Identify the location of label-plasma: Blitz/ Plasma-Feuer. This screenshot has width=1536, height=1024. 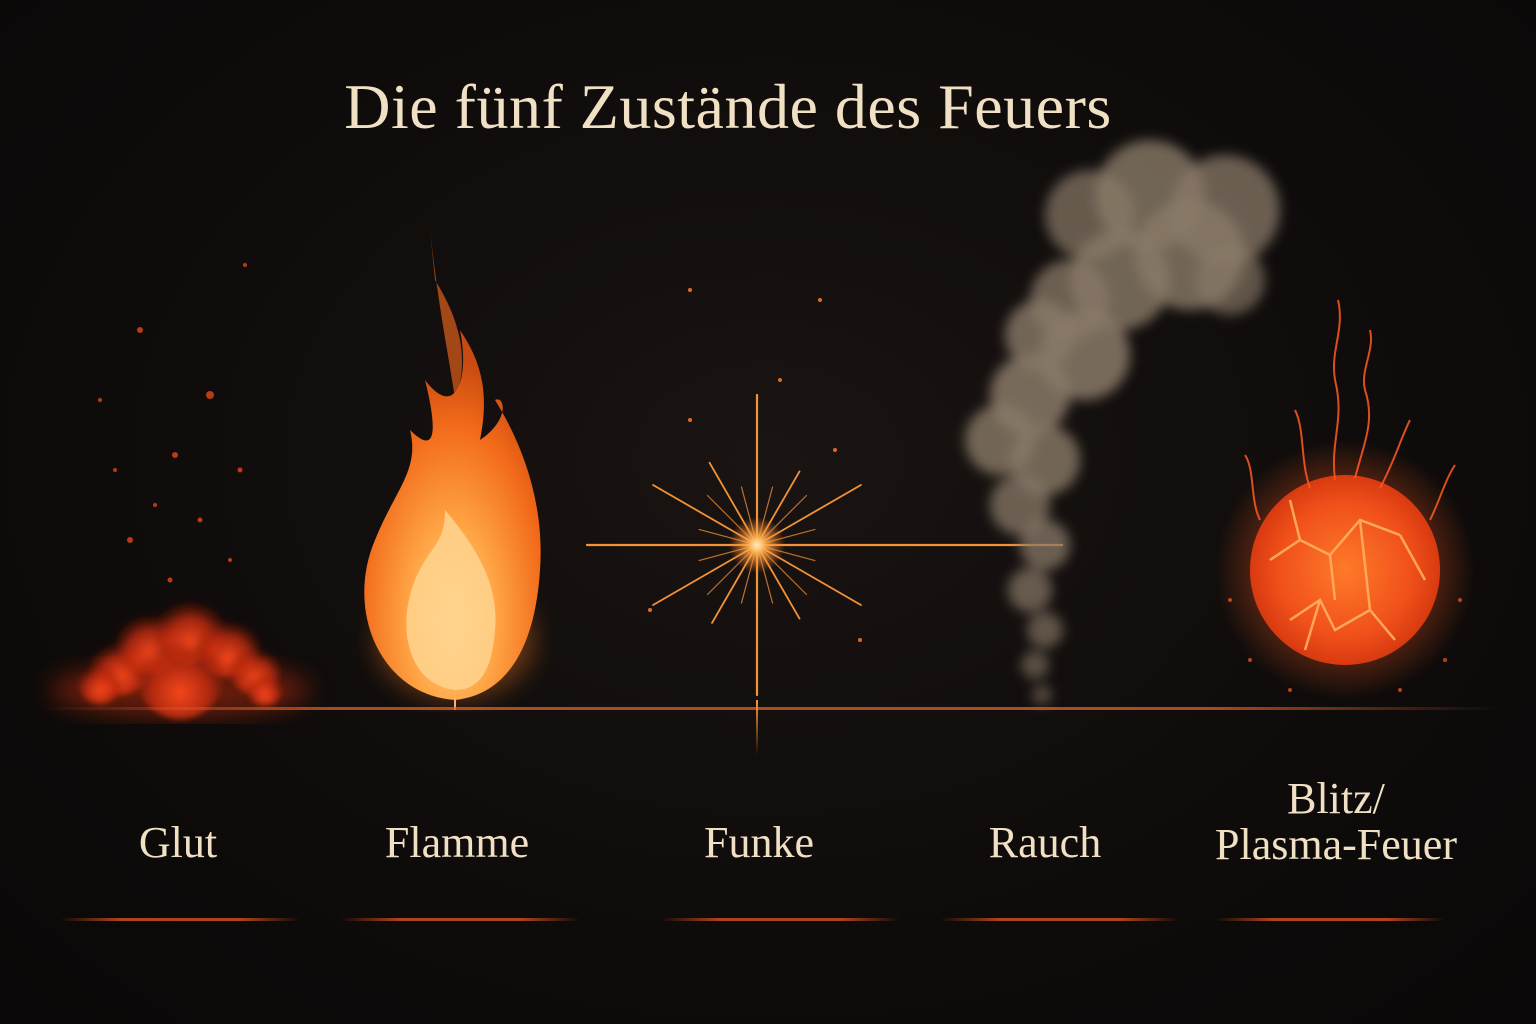
(1336, 822).